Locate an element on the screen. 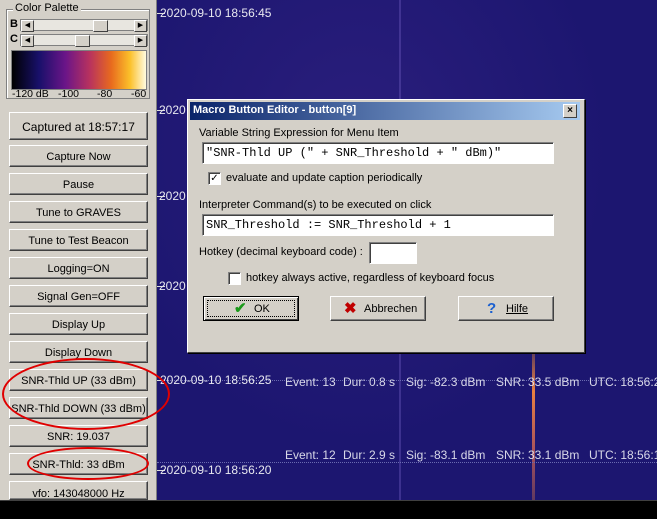 This screenshot has height=519, width=657. tune-graves-button: Tune to GRAVES is located at coordinates (78, 212).